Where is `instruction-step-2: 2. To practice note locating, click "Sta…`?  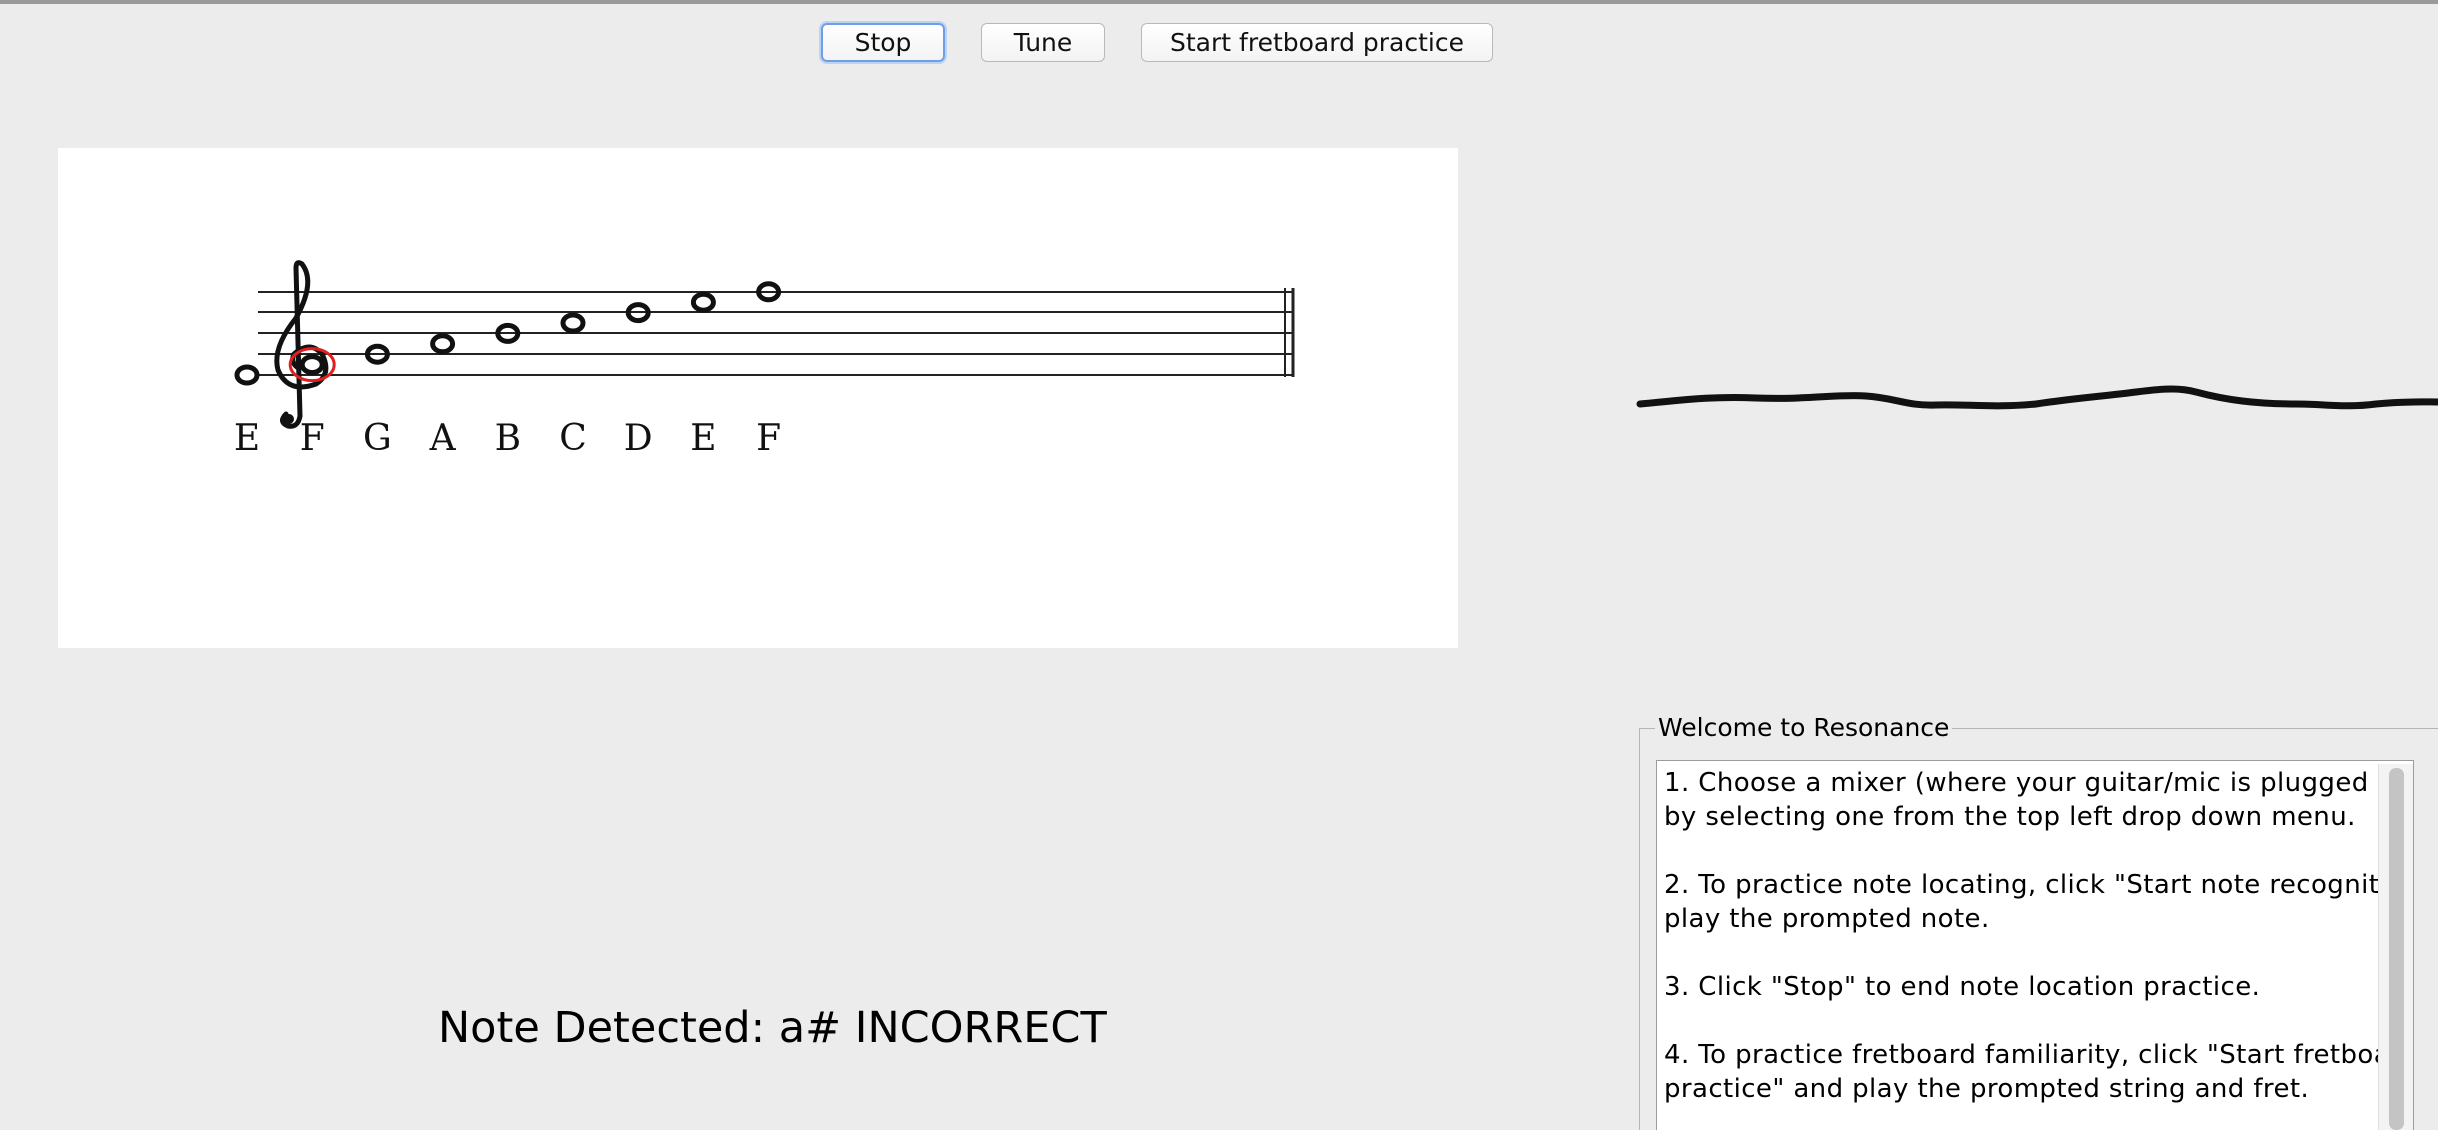 instruction-step-2: 2. To practice note locating, click "Sta… is located at coordinates (2025, 902).